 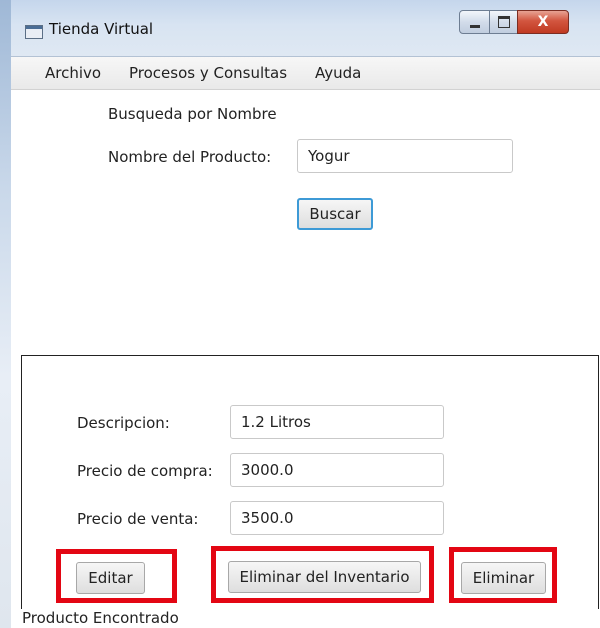 I want to click on close-button: X, so click(x=543, y=22).